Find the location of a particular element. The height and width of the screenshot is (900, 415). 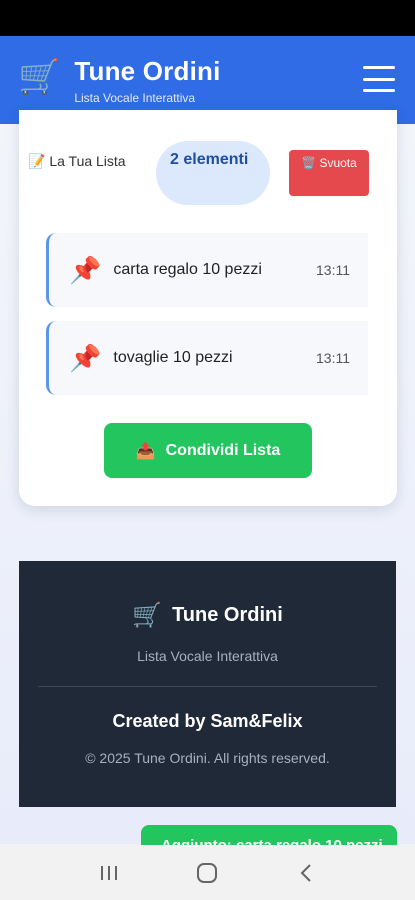

item-text: carta regalo 10 pezzi is located at coordinates (187, 269).